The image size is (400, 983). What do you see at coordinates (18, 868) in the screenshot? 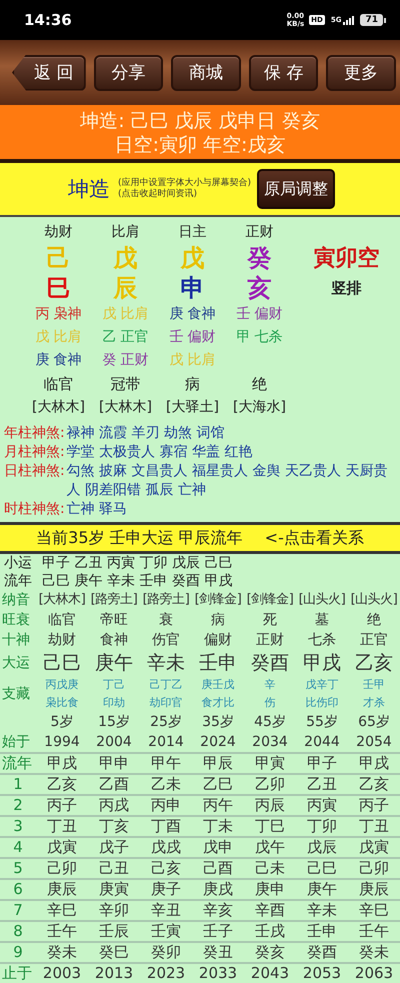
I see `row-label: 5` at bounding box center [18, 868].